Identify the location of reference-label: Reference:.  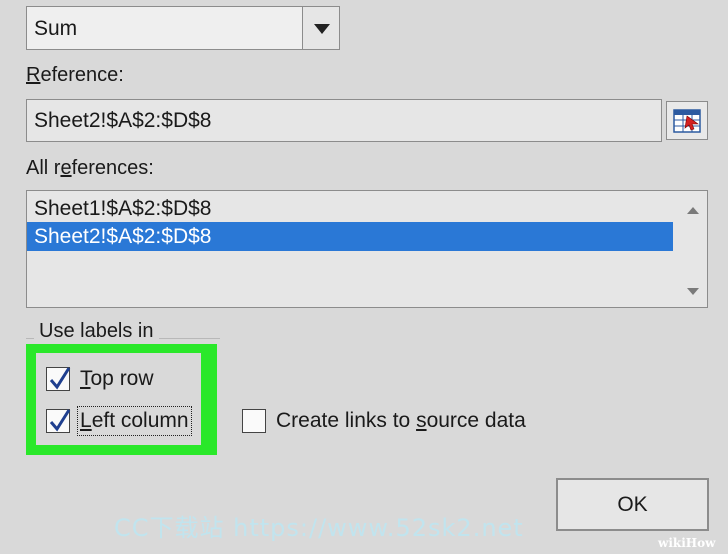
(75, 75).